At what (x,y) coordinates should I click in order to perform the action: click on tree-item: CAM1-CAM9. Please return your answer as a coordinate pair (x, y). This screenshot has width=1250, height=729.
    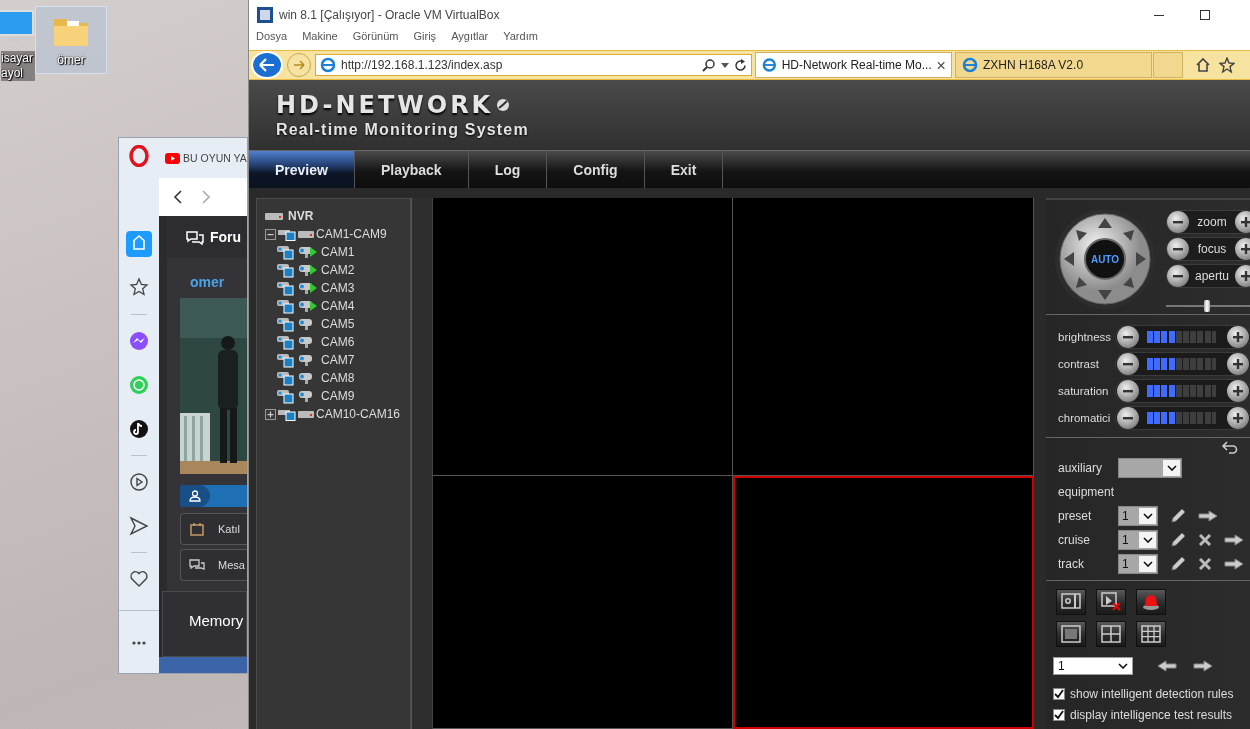
    Looking at the image, I should click on (351, 234).